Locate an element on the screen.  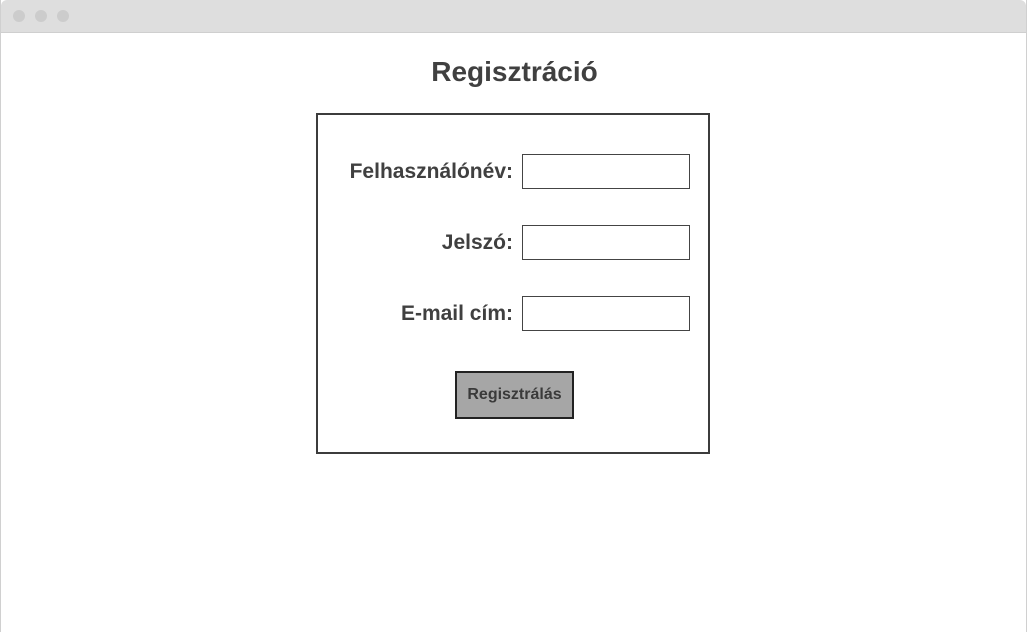
username-input is located at coordinates (606, 171).